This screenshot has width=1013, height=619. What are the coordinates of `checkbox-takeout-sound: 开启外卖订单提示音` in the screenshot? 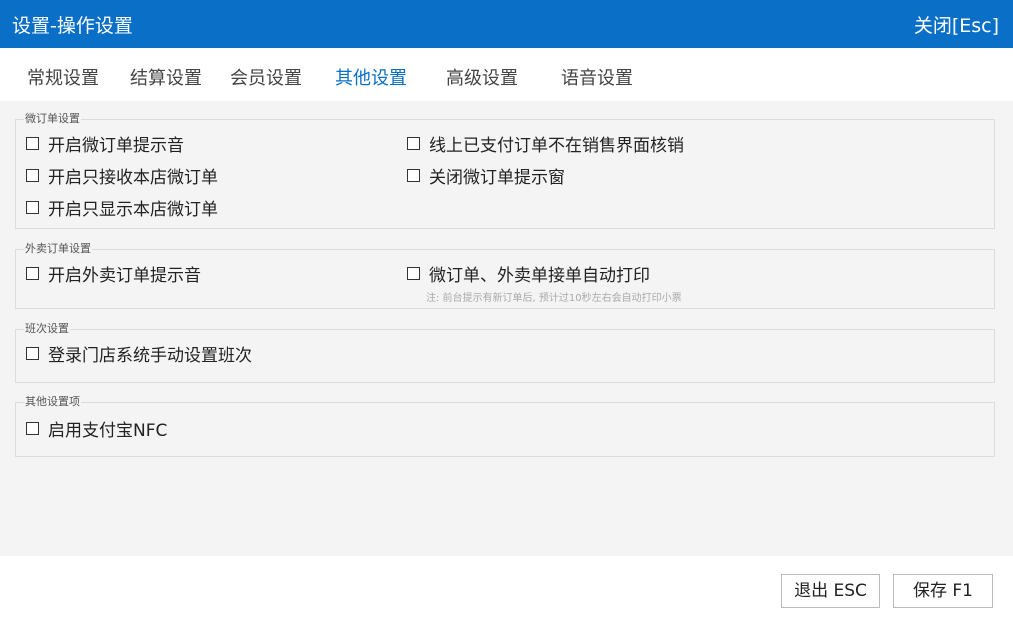 It's located at (113, 276).